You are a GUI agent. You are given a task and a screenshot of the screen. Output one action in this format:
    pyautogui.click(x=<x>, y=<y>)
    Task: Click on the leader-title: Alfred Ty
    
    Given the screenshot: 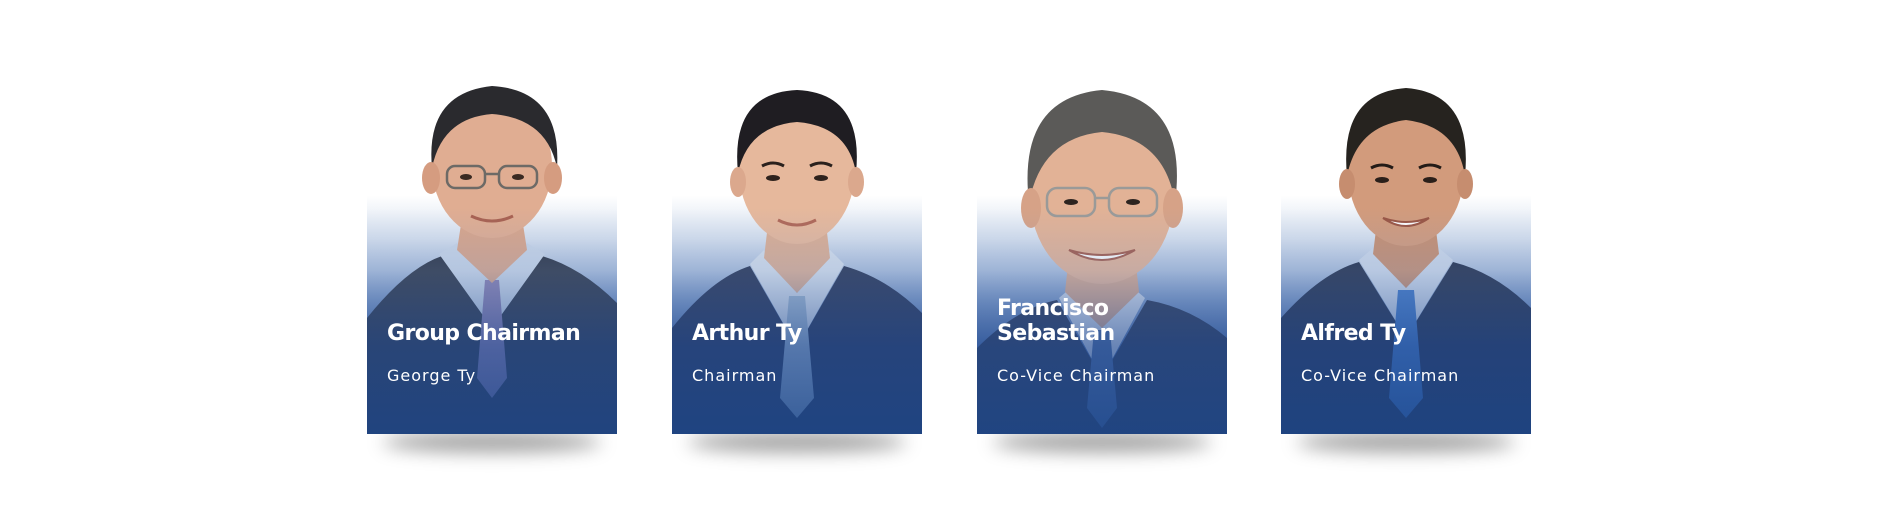 What is the action you would take?
    pyautogui.click(x=1353, y=333)
    